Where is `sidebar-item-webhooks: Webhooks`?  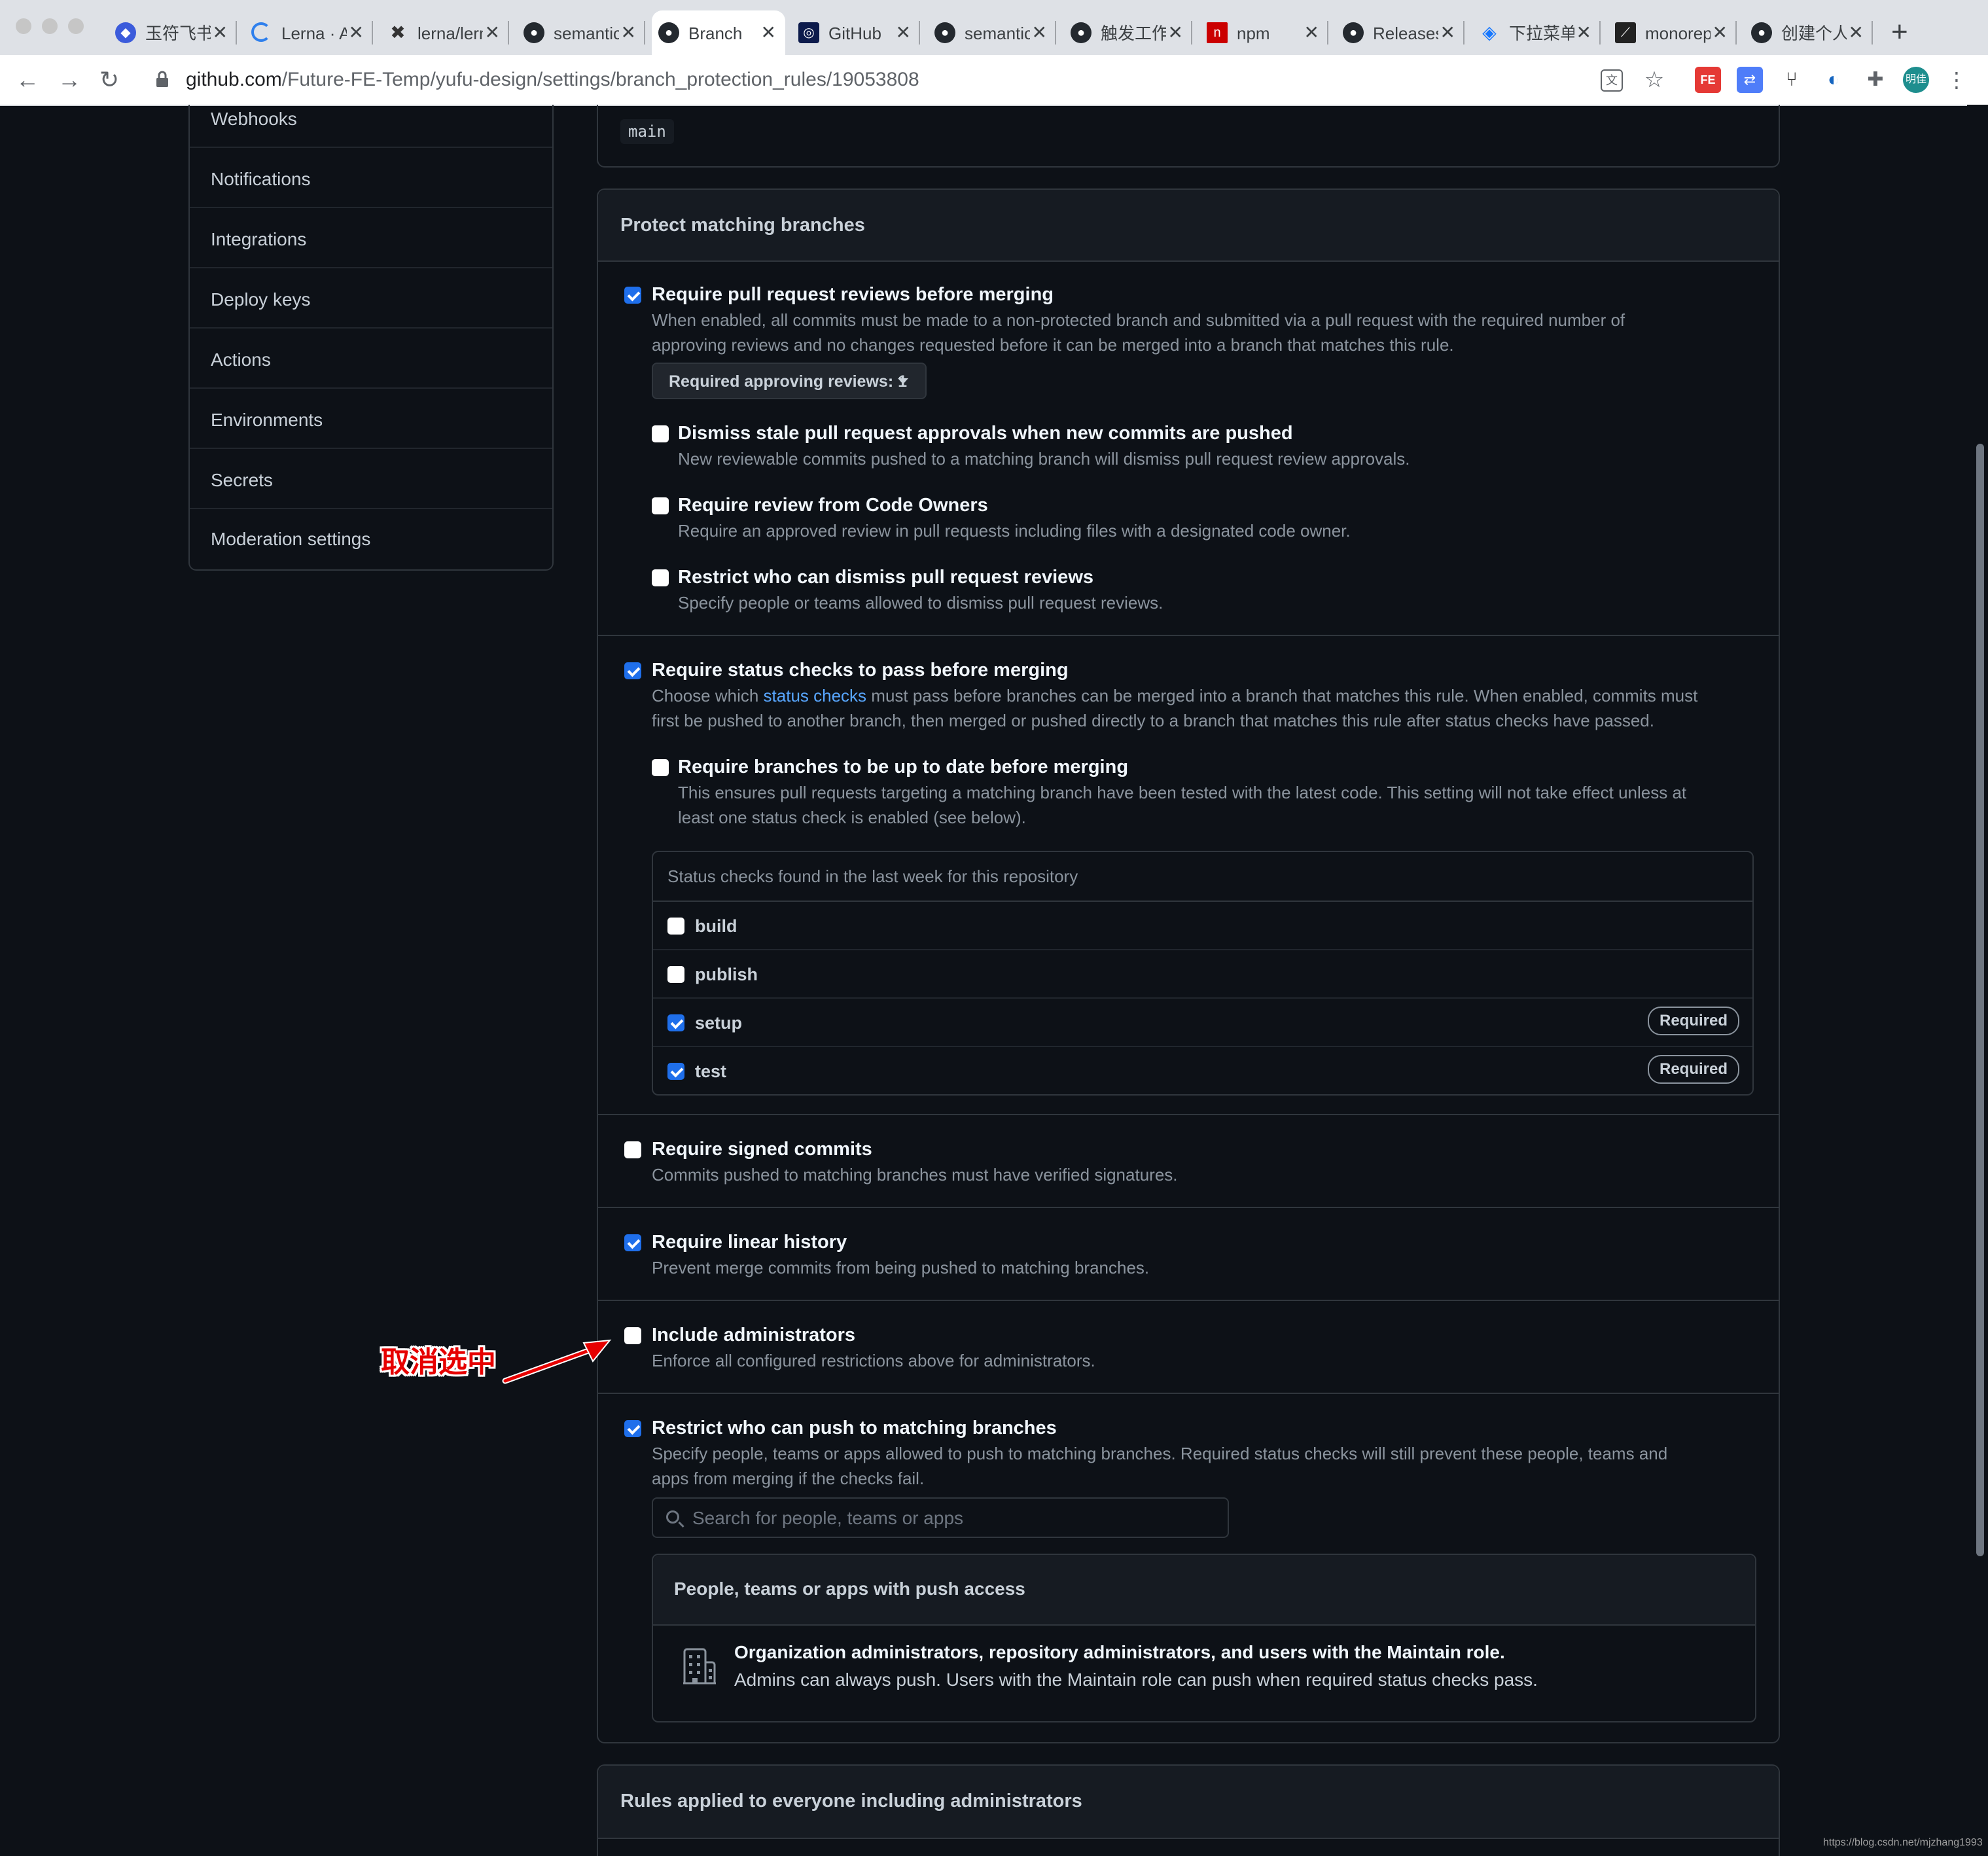 sidebar-item-webhooks: Webhooks is located at coordinates (371, 126).